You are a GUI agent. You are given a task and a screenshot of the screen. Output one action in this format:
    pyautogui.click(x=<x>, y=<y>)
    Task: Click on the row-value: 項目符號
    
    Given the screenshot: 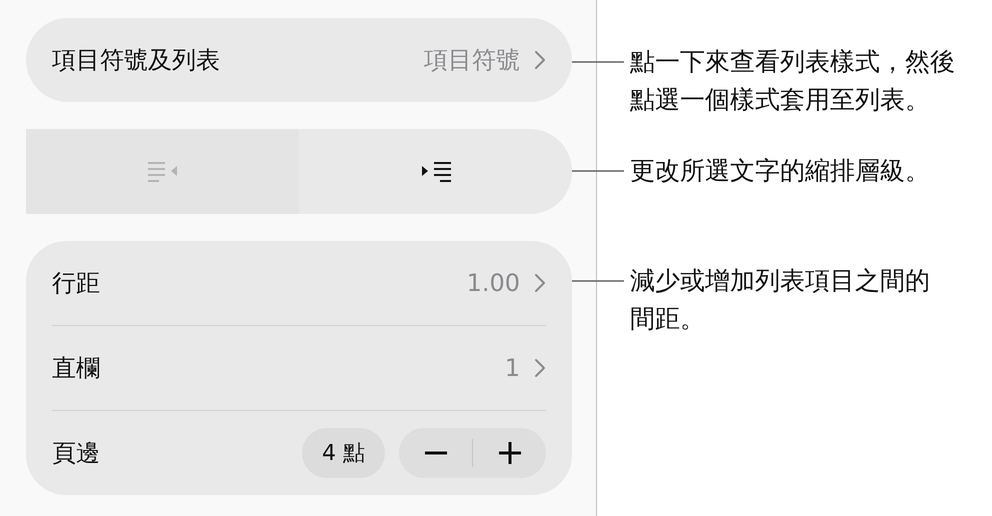 What is the action you would take?
    pyautogui.click(x=472, y=60)
    